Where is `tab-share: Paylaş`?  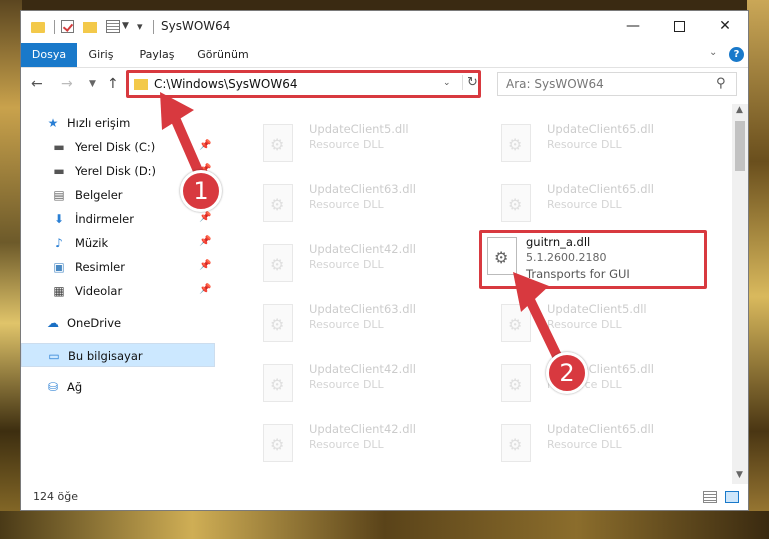 tab-share: Paylaş is located at coordinates (157, 55).